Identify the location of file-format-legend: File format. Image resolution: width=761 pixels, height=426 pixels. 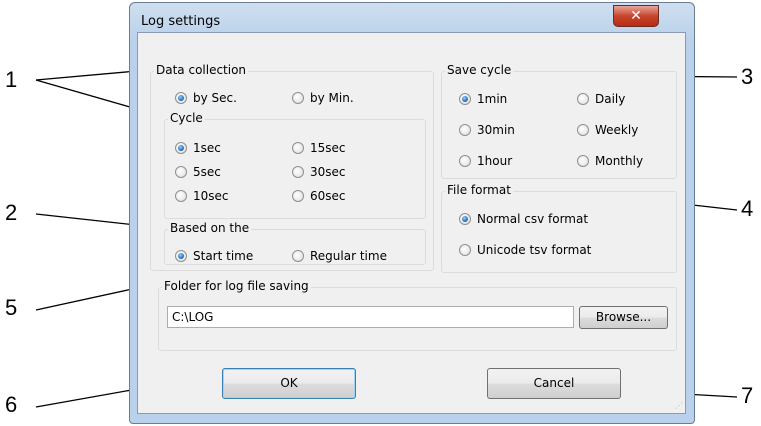
(479, 190).